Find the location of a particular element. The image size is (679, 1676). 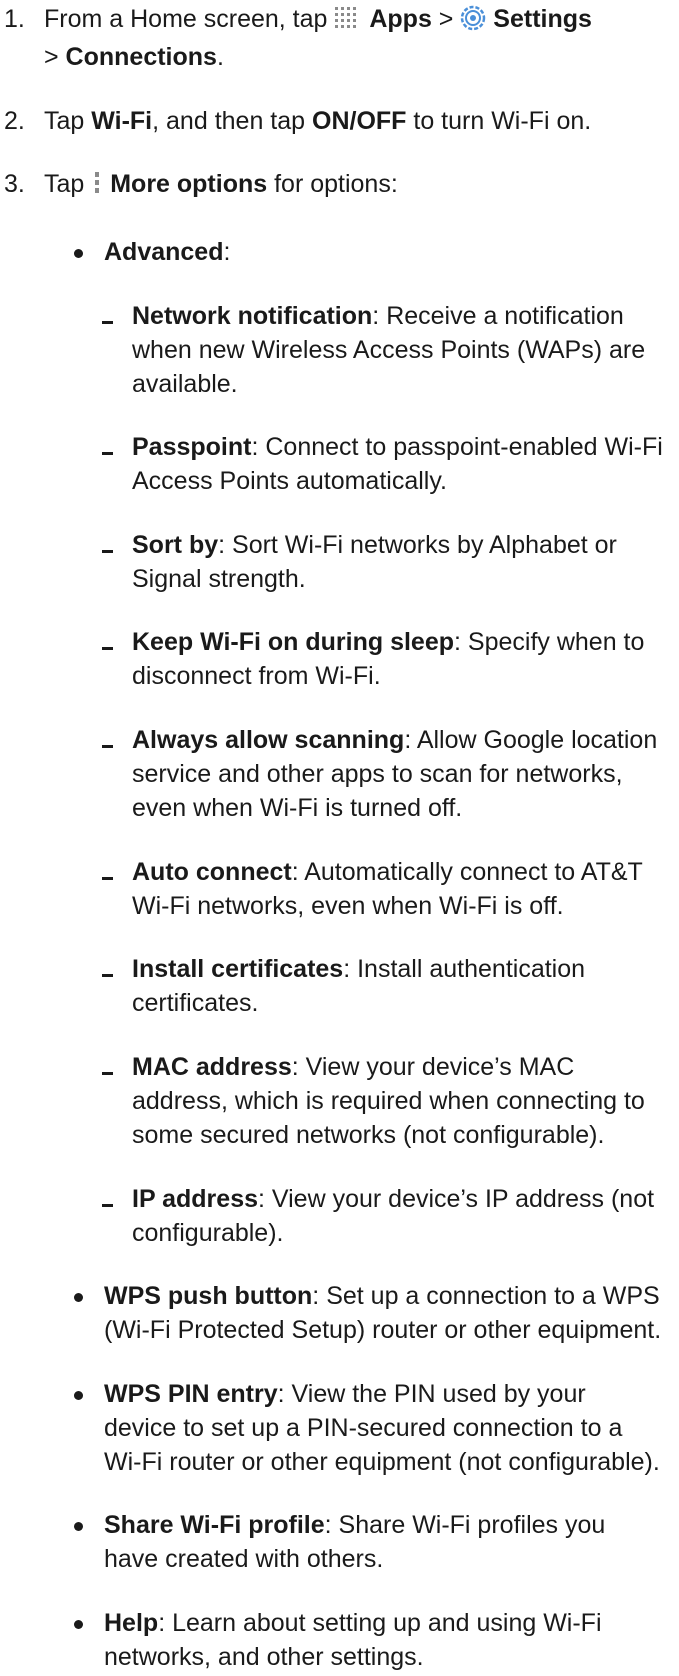

settings-gear-icon is located at coordinates (473, 22).